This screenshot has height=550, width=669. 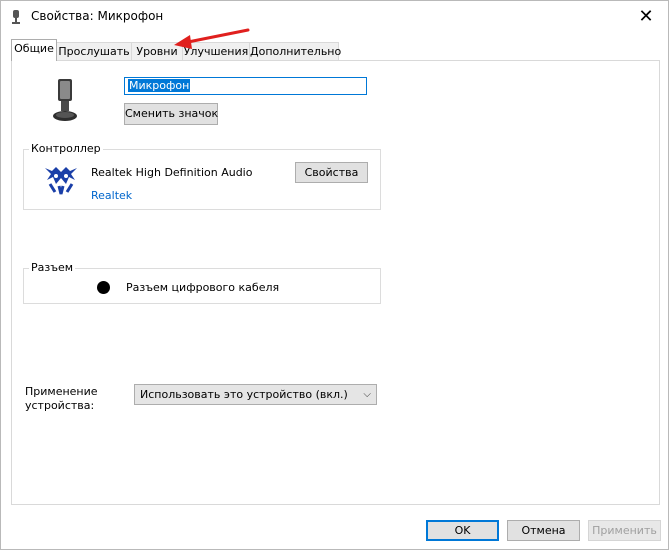 What do you see at coordinates (159, 85) in the screenshot?
I see `device-name-value: Микрофон` at bounding box center [159, 85].